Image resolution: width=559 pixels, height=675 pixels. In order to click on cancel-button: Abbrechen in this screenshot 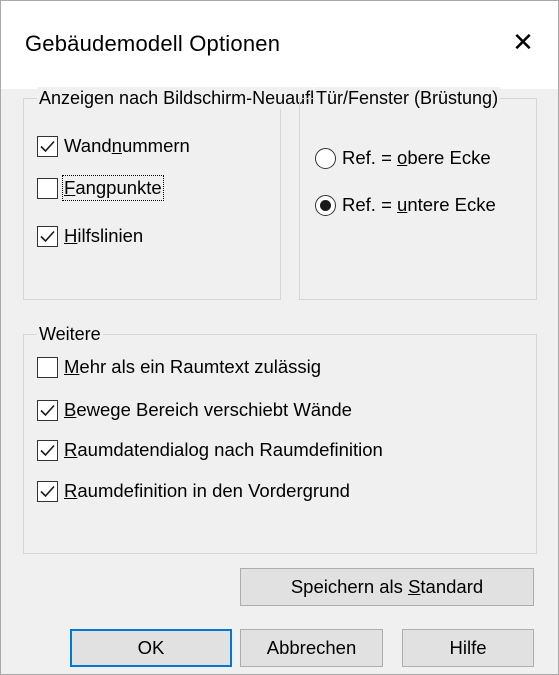, I will do `click(311, 648)`.